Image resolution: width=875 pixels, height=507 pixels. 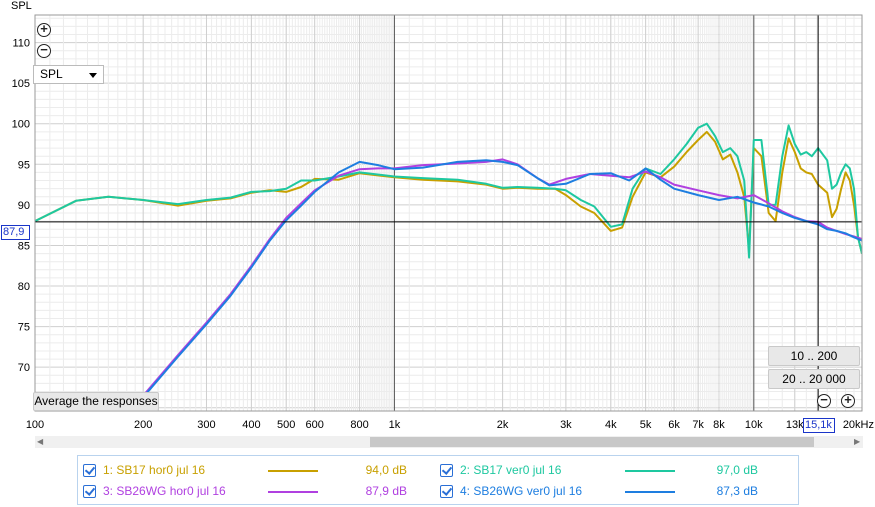 What do you see at coordinates (154, 470) in the screenshot?
I see `legend-label: 1: SB17 hor0 jul 16` at bounding box center [154, 470].